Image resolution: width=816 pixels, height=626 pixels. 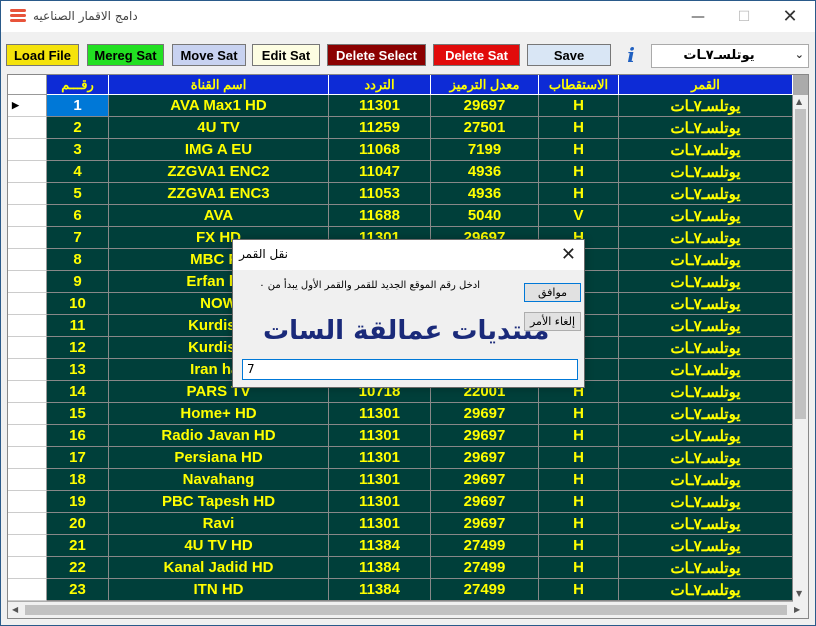 What do you see at coordinates (485, 128) in the screenshot?
I see `symbol-rate-cell: 27501` at bounding box center [485, 128].